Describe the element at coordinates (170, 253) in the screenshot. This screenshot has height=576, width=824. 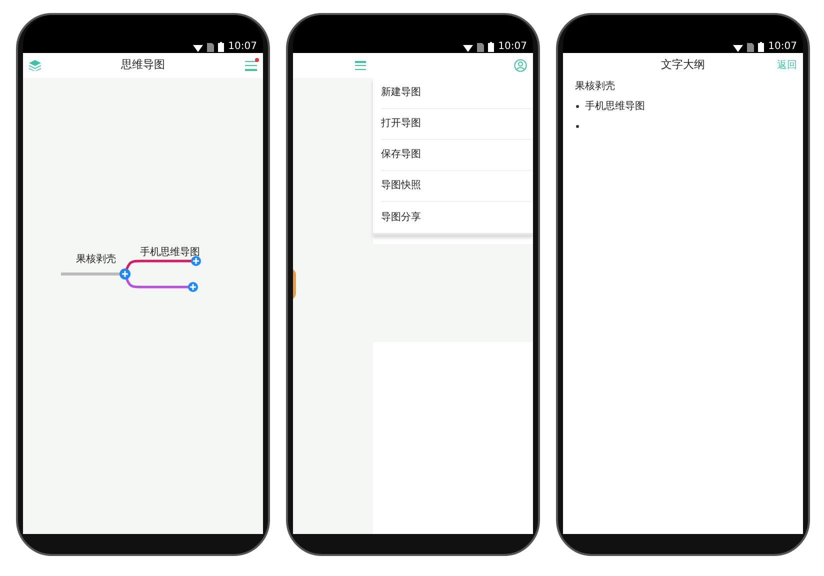
I see `branch-node: 手机思维导图` at that location.